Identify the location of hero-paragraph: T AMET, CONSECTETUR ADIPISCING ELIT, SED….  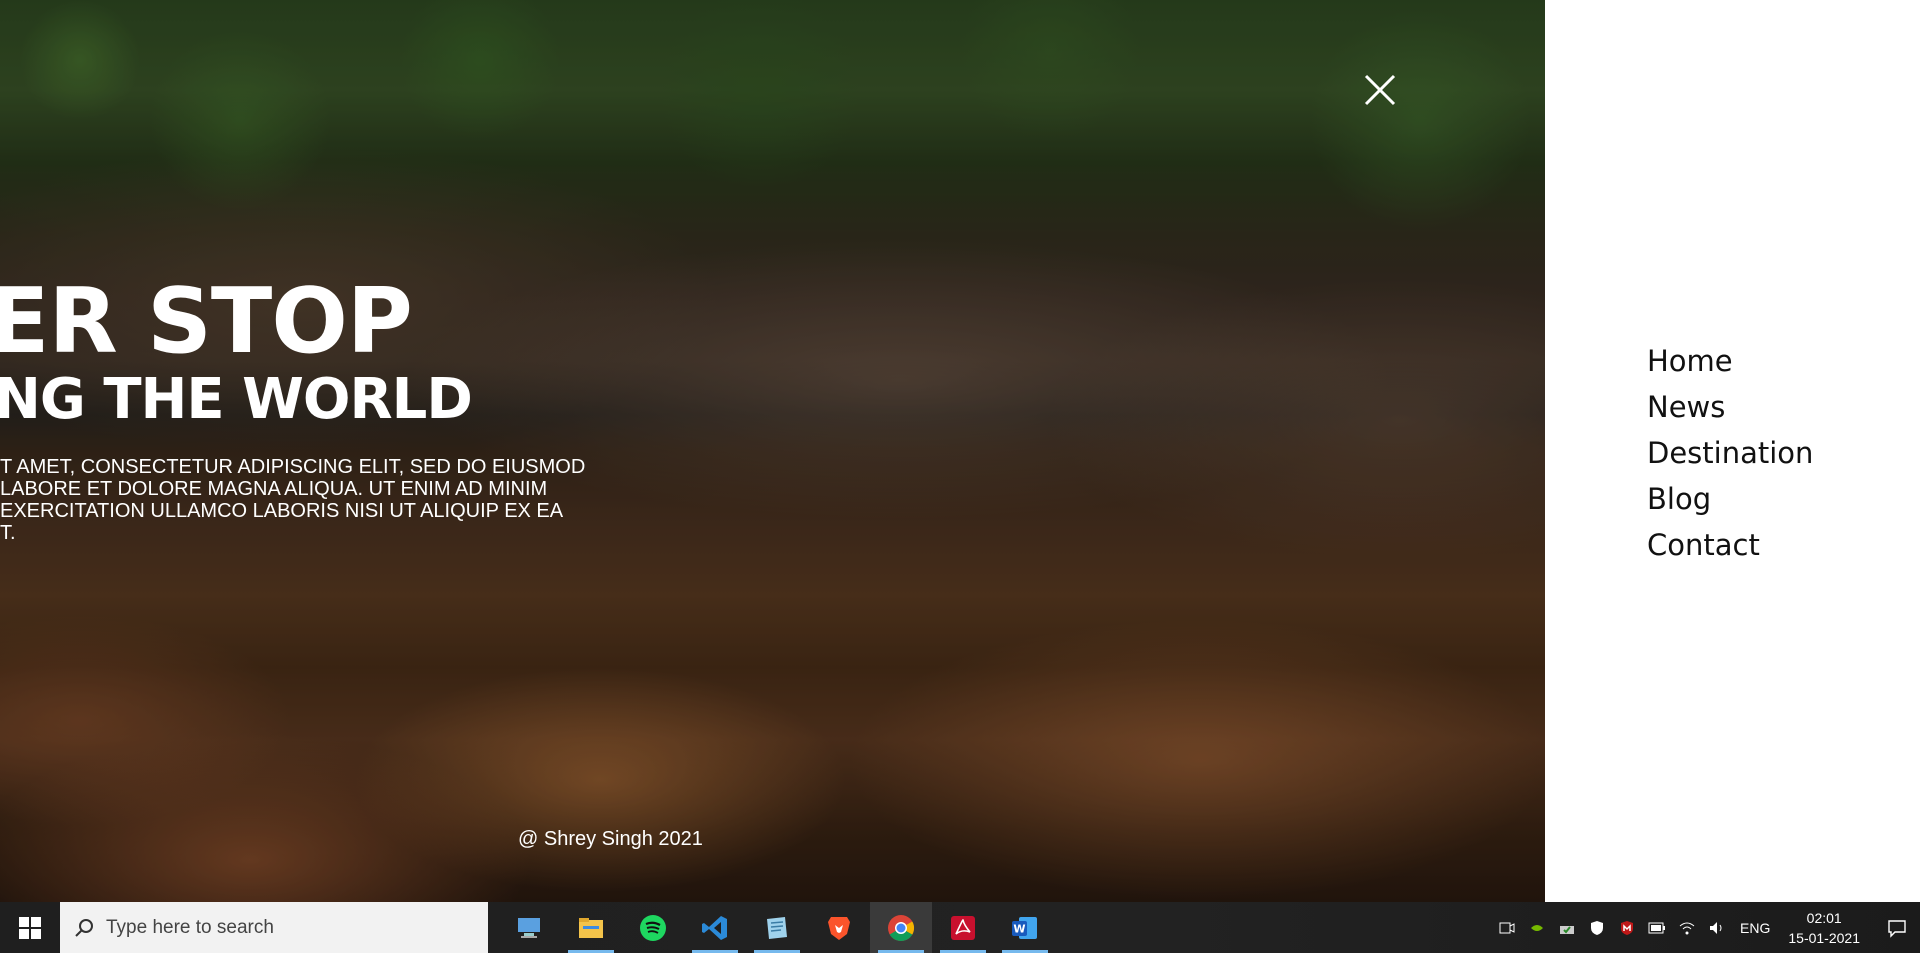
(300, 500).